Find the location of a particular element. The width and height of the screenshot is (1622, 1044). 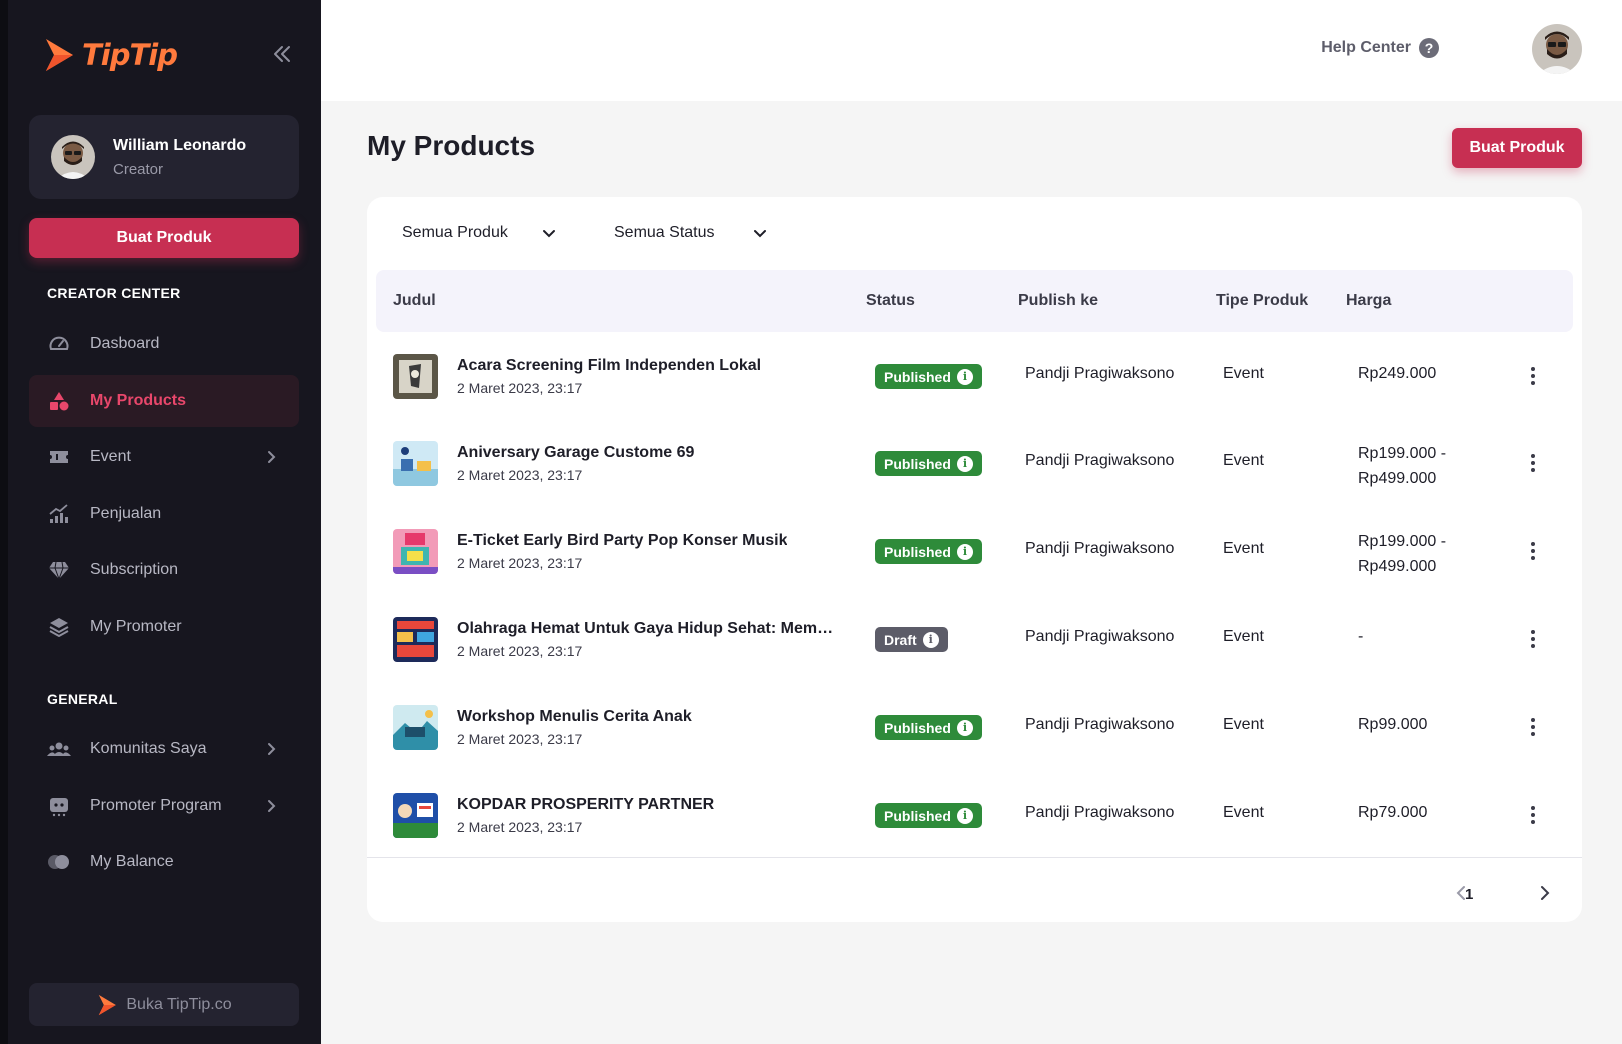

help-center-link: Help Center ? is located at coordinates (1380, 48).